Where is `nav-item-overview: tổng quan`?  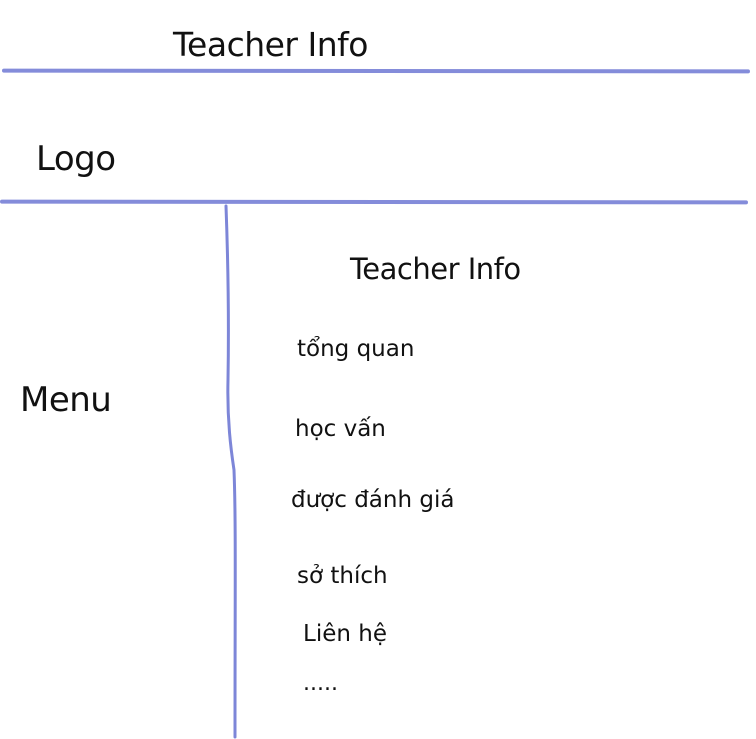
nav-item-overview: tổng quan is located at coordinates (355, 349).